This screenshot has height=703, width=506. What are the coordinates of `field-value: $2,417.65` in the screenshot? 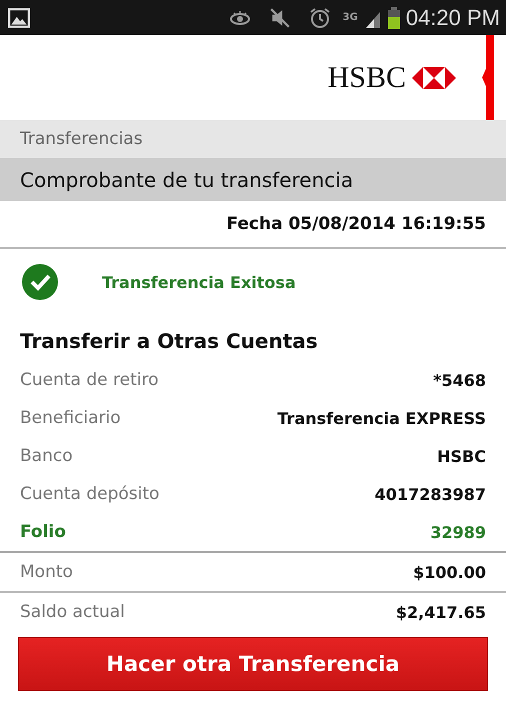 It's located at (441, 612).